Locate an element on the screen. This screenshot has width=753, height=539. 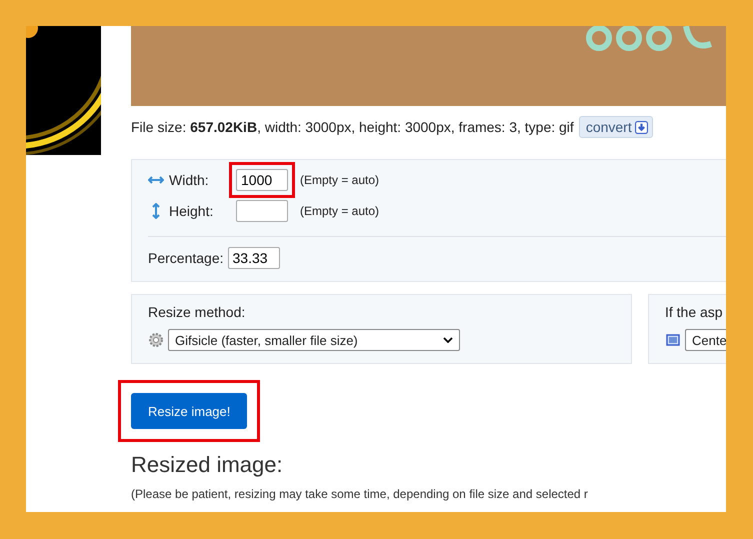
convert-button: convert is located at coordinates (615, 127).